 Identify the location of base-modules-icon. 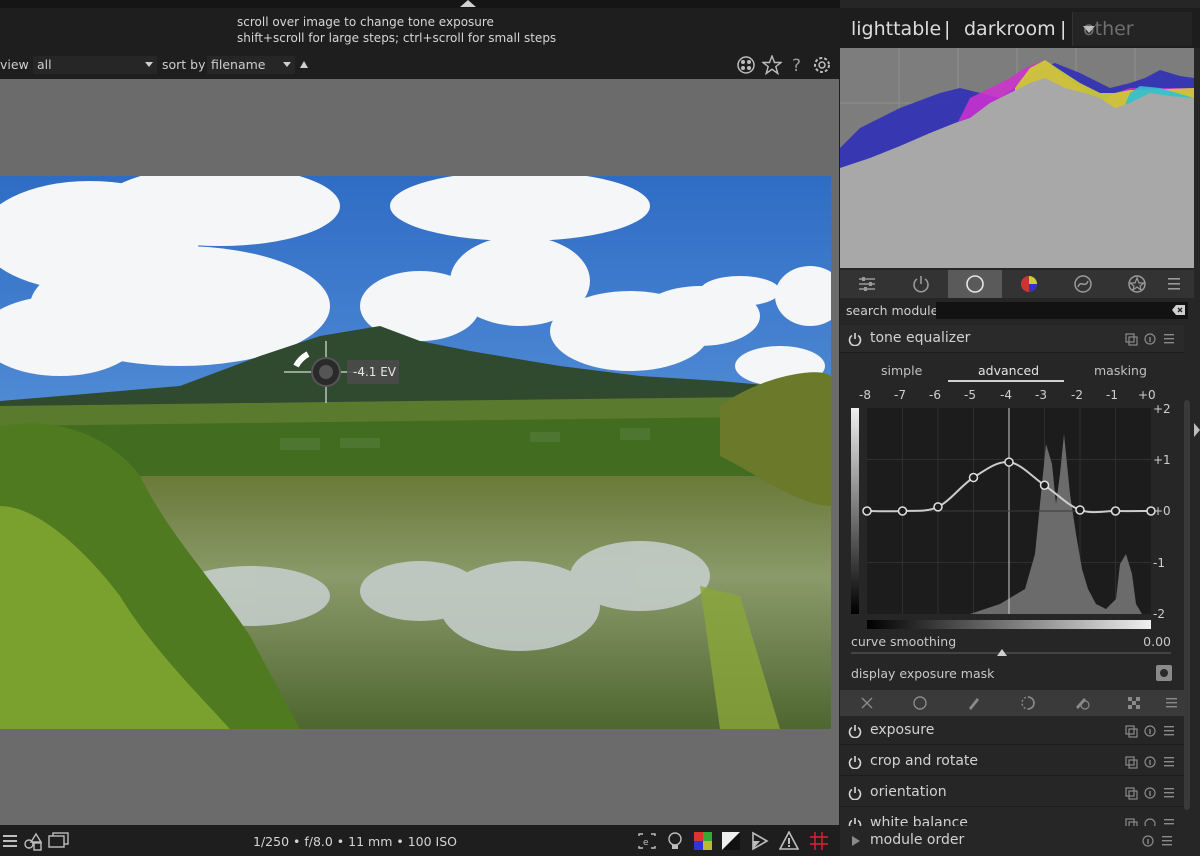
(975, 284).